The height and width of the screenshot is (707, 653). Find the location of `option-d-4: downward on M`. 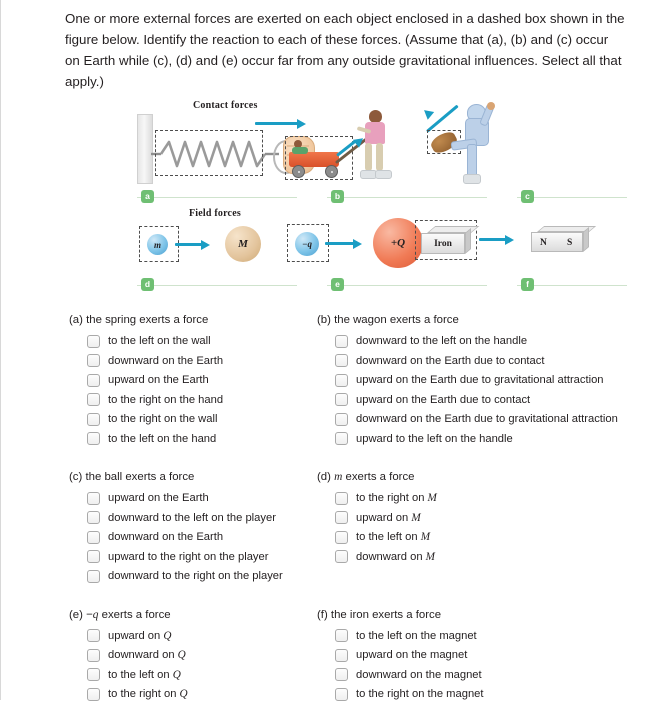

option-d-4: downward on M is located at coordinates (459, 557).